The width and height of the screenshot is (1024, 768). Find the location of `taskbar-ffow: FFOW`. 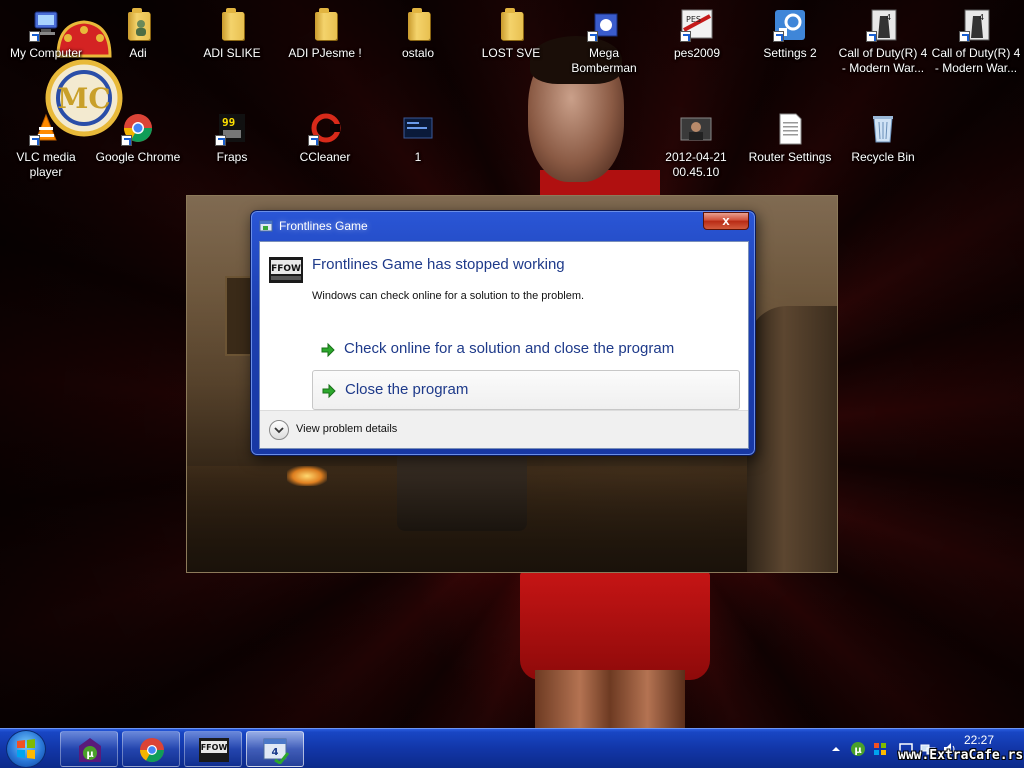

taskbar-ffow: FFOW is located at coordinates (213, 749).